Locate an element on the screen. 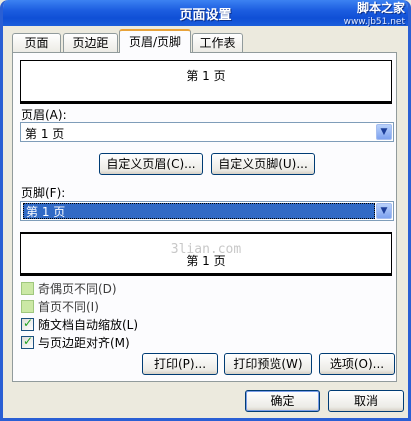 The height and width of the screenshot is (421, 411). title-bar: 页面设置 脚本之家 www.jb51.net is located at coordinates (205, 14).